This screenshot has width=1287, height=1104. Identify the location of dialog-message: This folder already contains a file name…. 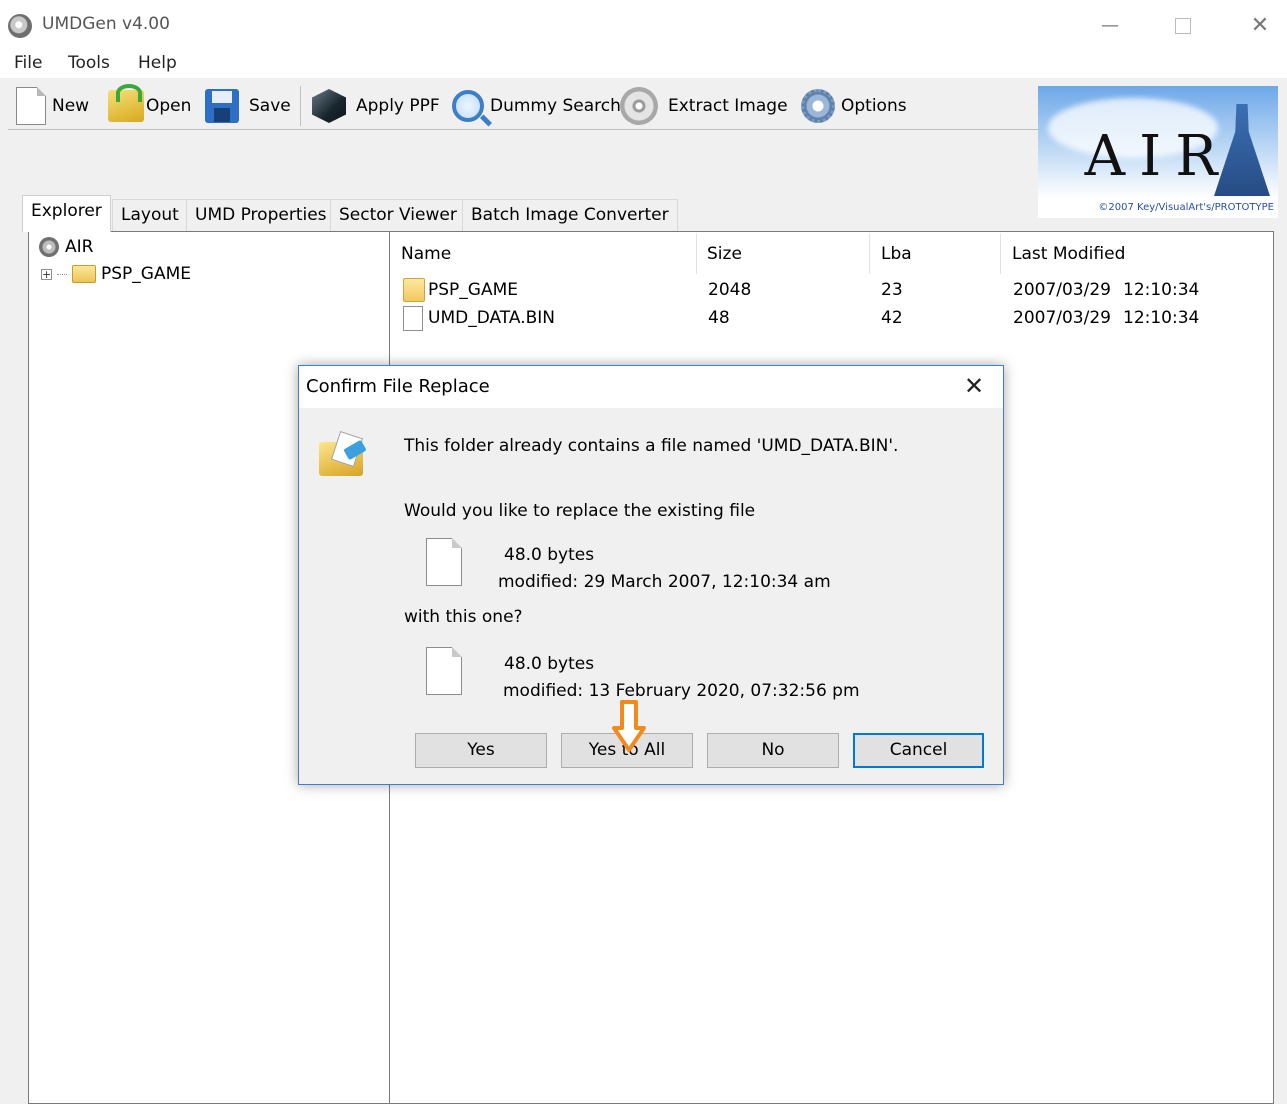
(651, 446).